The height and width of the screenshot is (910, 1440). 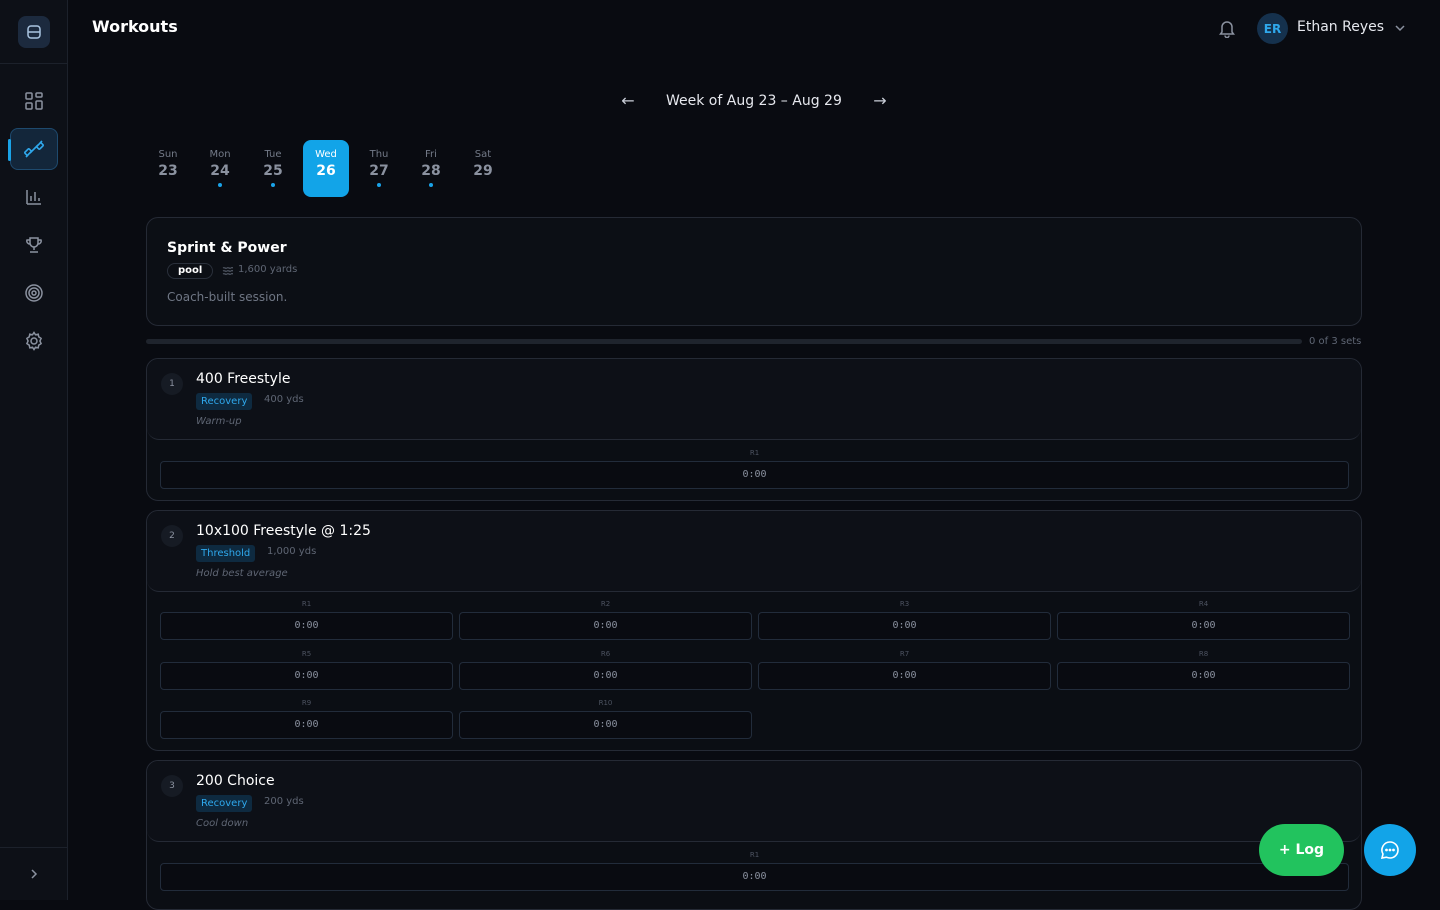 What do you see at coordinates (135, 26) in the screenshot?
I see `page-title: Workouts` at bounding box center [135, 26].